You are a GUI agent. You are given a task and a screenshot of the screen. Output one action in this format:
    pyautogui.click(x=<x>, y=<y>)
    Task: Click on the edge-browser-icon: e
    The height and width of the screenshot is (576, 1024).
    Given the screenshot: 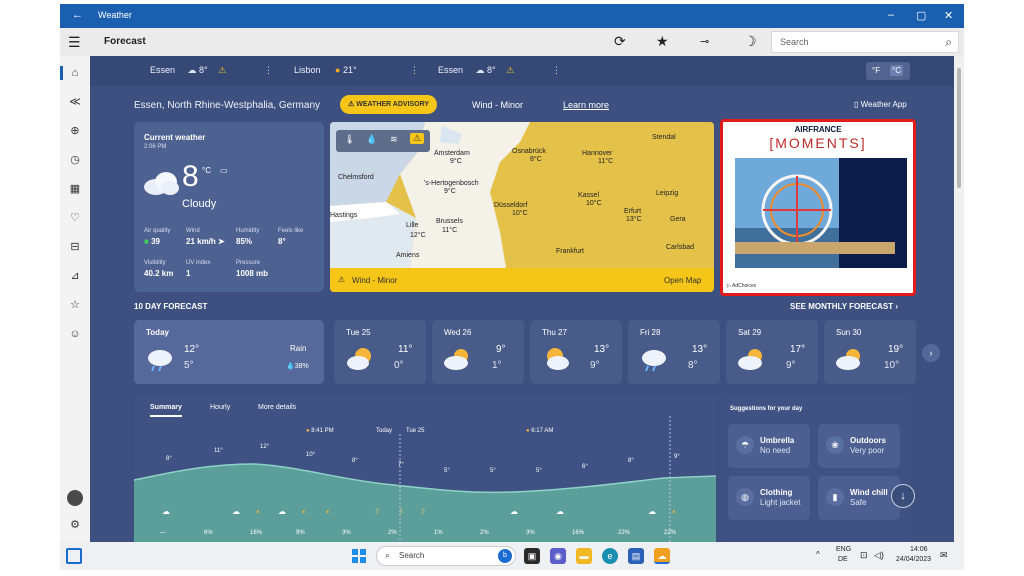 What is the action you would take?
    pyautogui.click(x=610, y=556)
    